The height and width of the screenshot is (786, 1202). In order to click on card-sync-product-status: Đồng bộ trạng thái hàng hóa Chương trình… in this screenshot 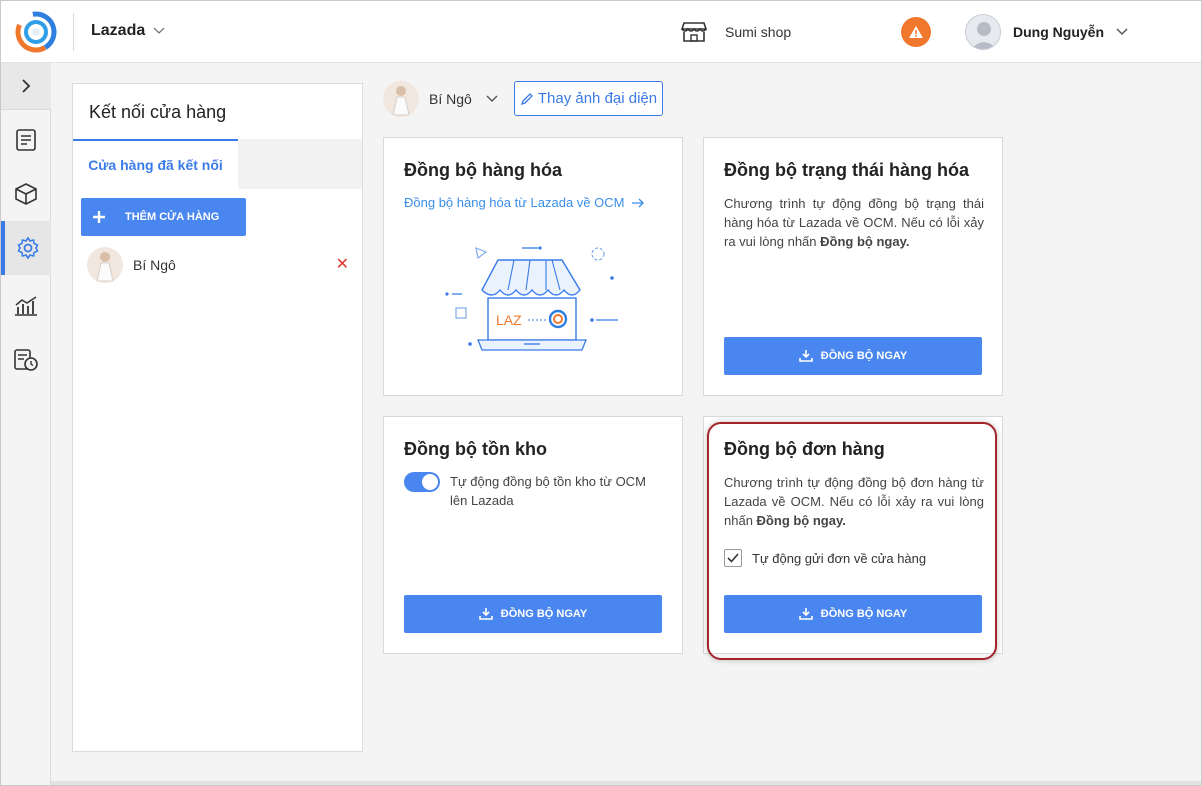, I will do `click(853, 266)`.